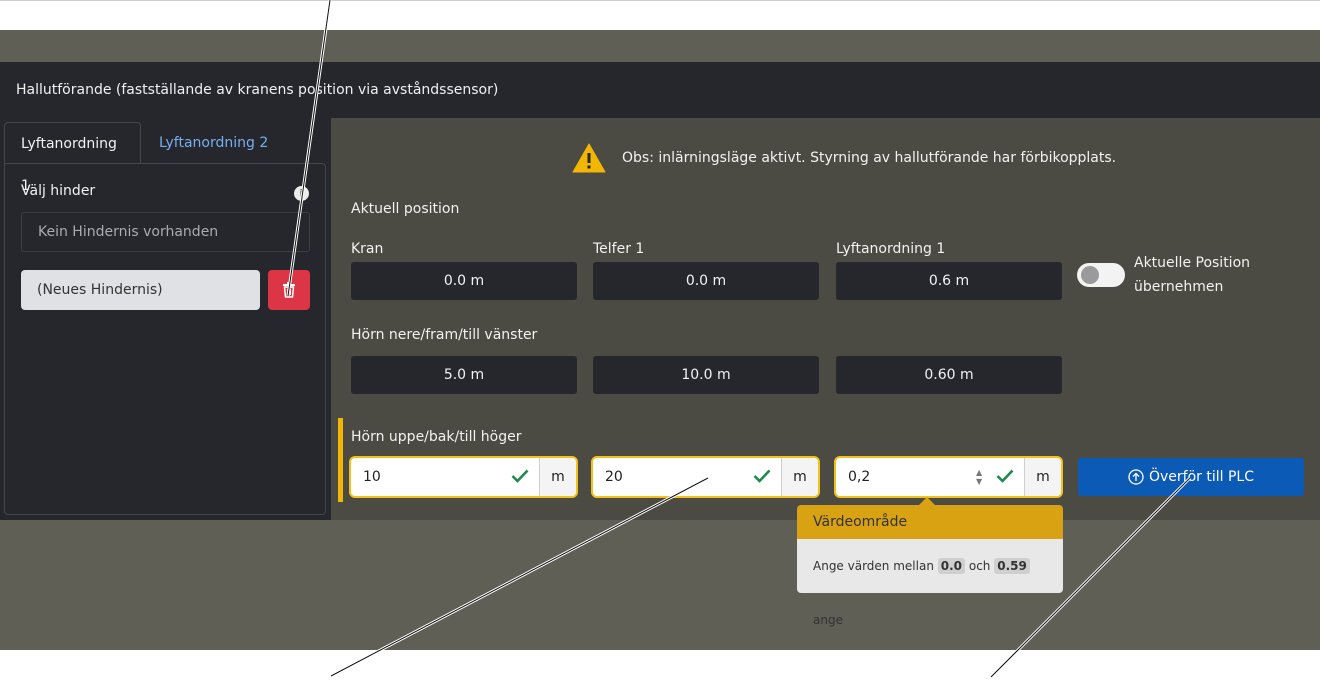 The width and height of the screenshot is (1320, 682). What do you see at coordinates (444, 335) in the screenshot?
I see `corner-low-title: Hörn nere/fram/till vänster` at bounding box center [444, 335].